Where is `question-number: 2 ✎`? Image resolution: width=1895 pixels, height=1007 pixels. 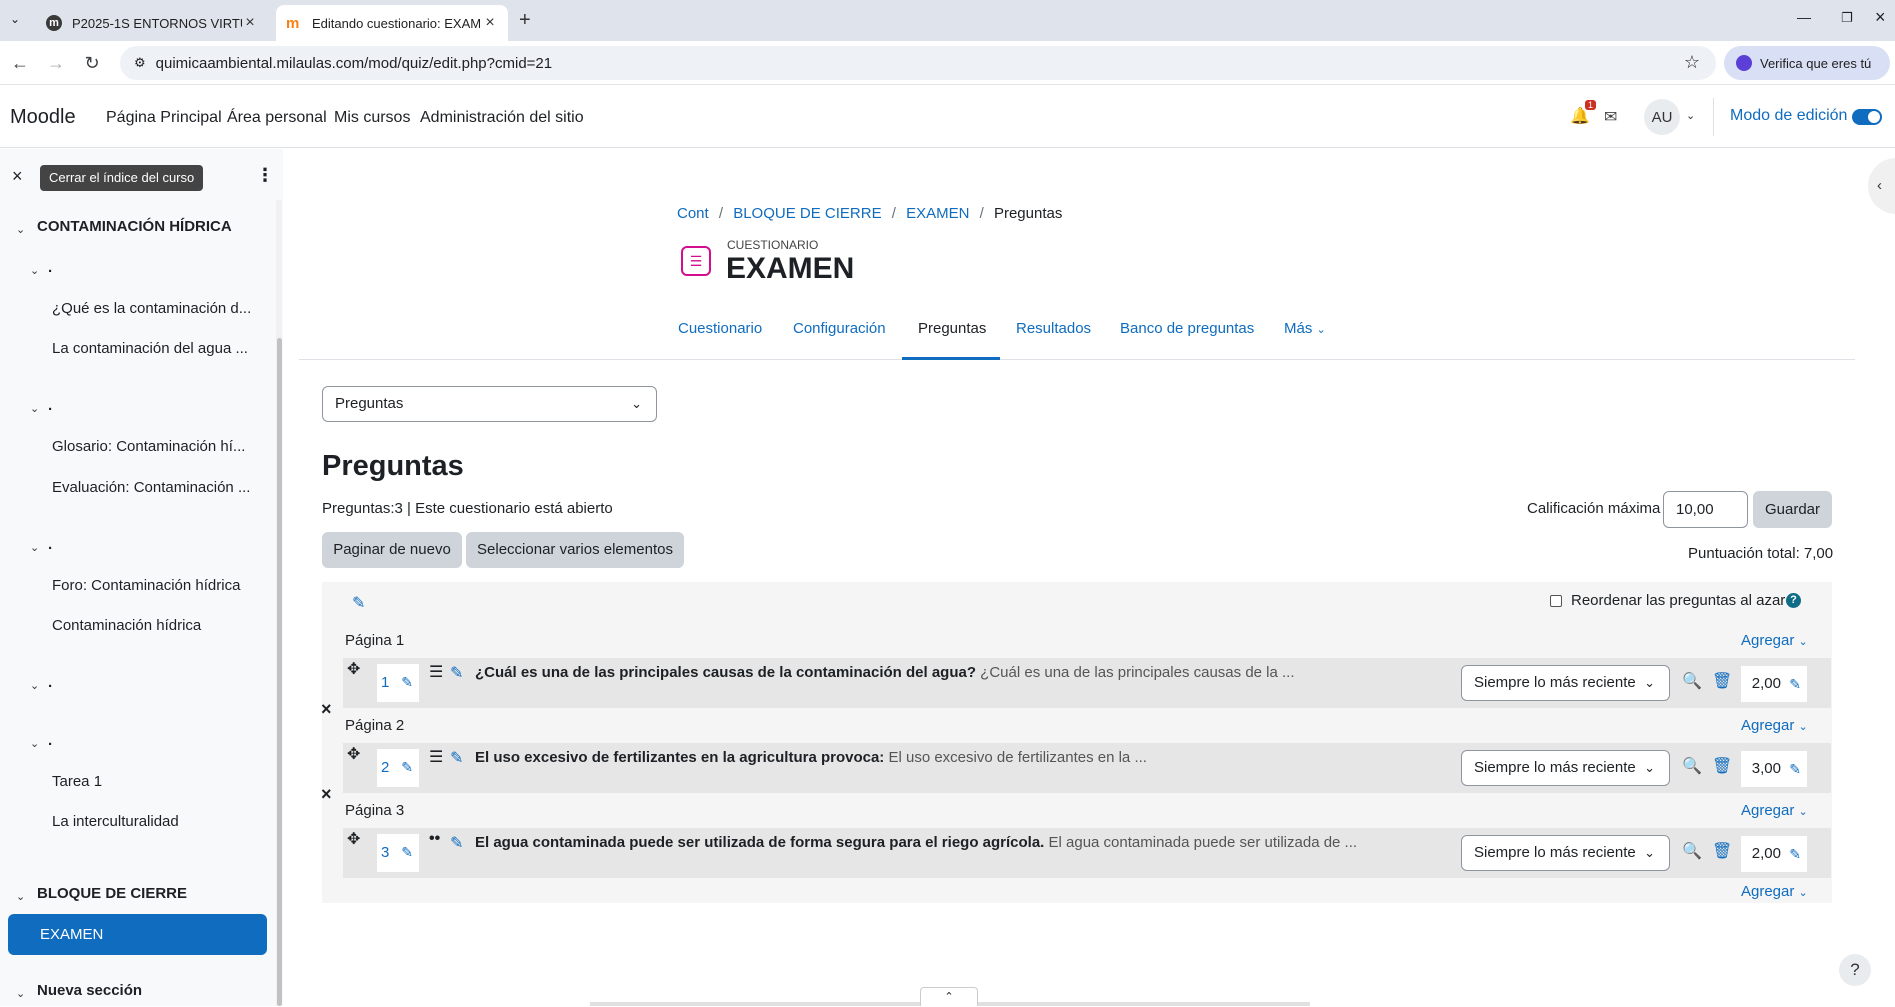
question-number: 2 ✎ is located at coordinates (398, 768).